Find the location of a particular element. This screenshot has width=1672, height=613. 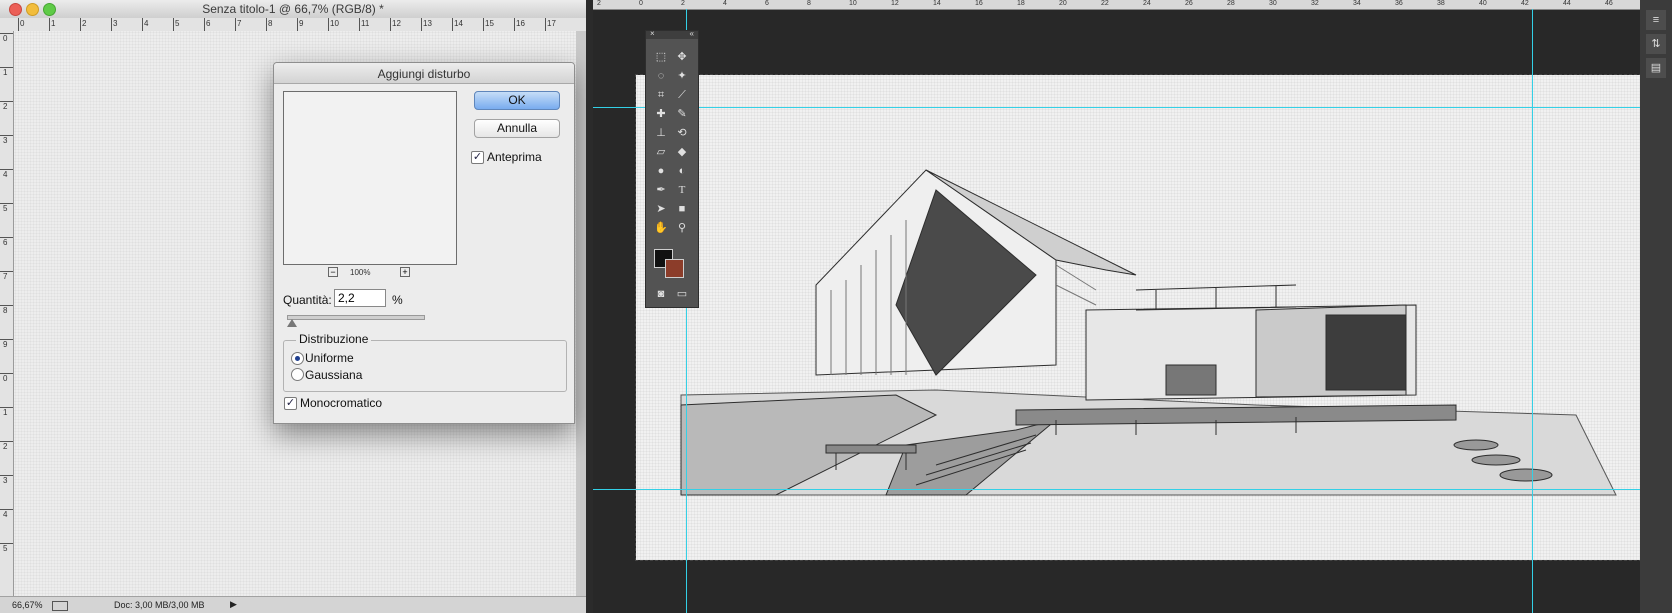

ruler-label: 46 is located at coordinates (1609, 3).